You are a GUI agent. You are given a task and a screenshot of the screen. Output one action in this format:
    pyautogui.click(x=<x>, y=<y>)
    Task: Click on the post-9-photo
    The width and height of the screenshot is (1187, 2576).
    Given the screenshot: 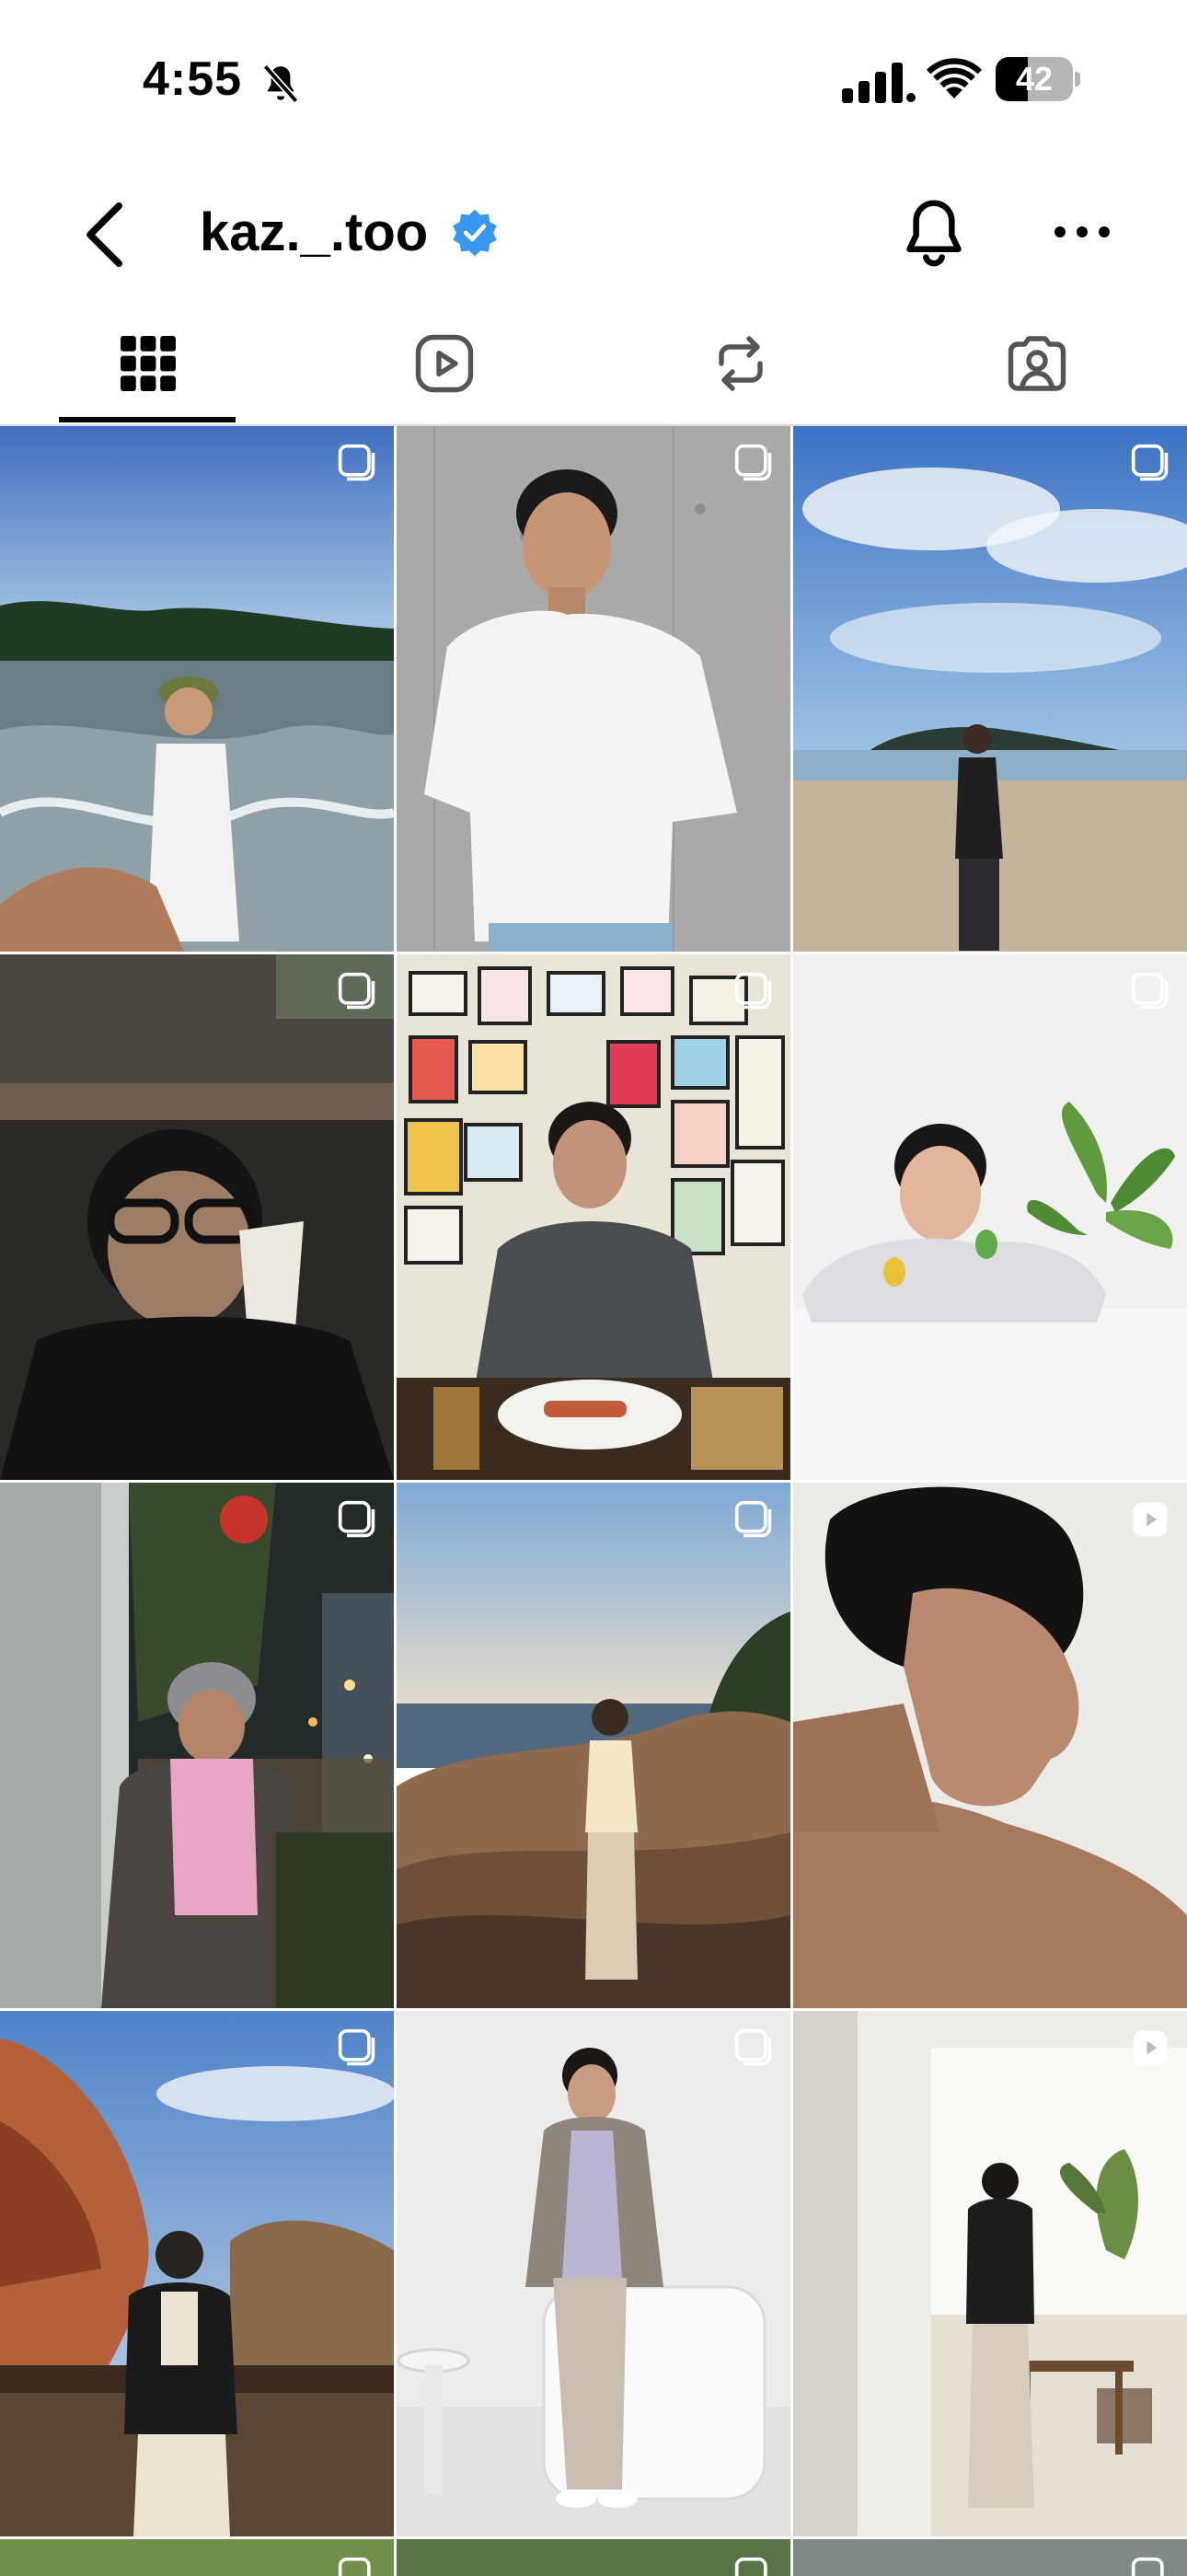 What is the action you would take?
    pyautogui.click(x=990, y=1745)
    